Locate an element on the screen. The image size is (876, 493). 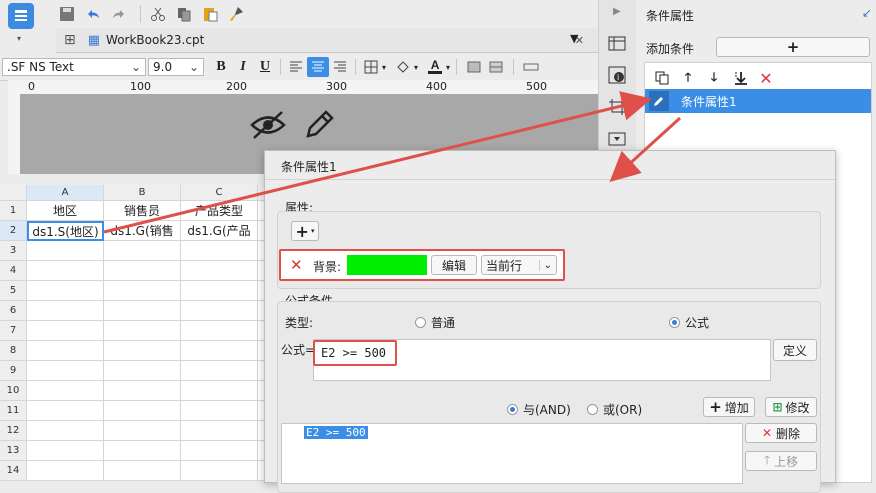
annotation-arrow-to-dialog is located at coordinates (645, 149).